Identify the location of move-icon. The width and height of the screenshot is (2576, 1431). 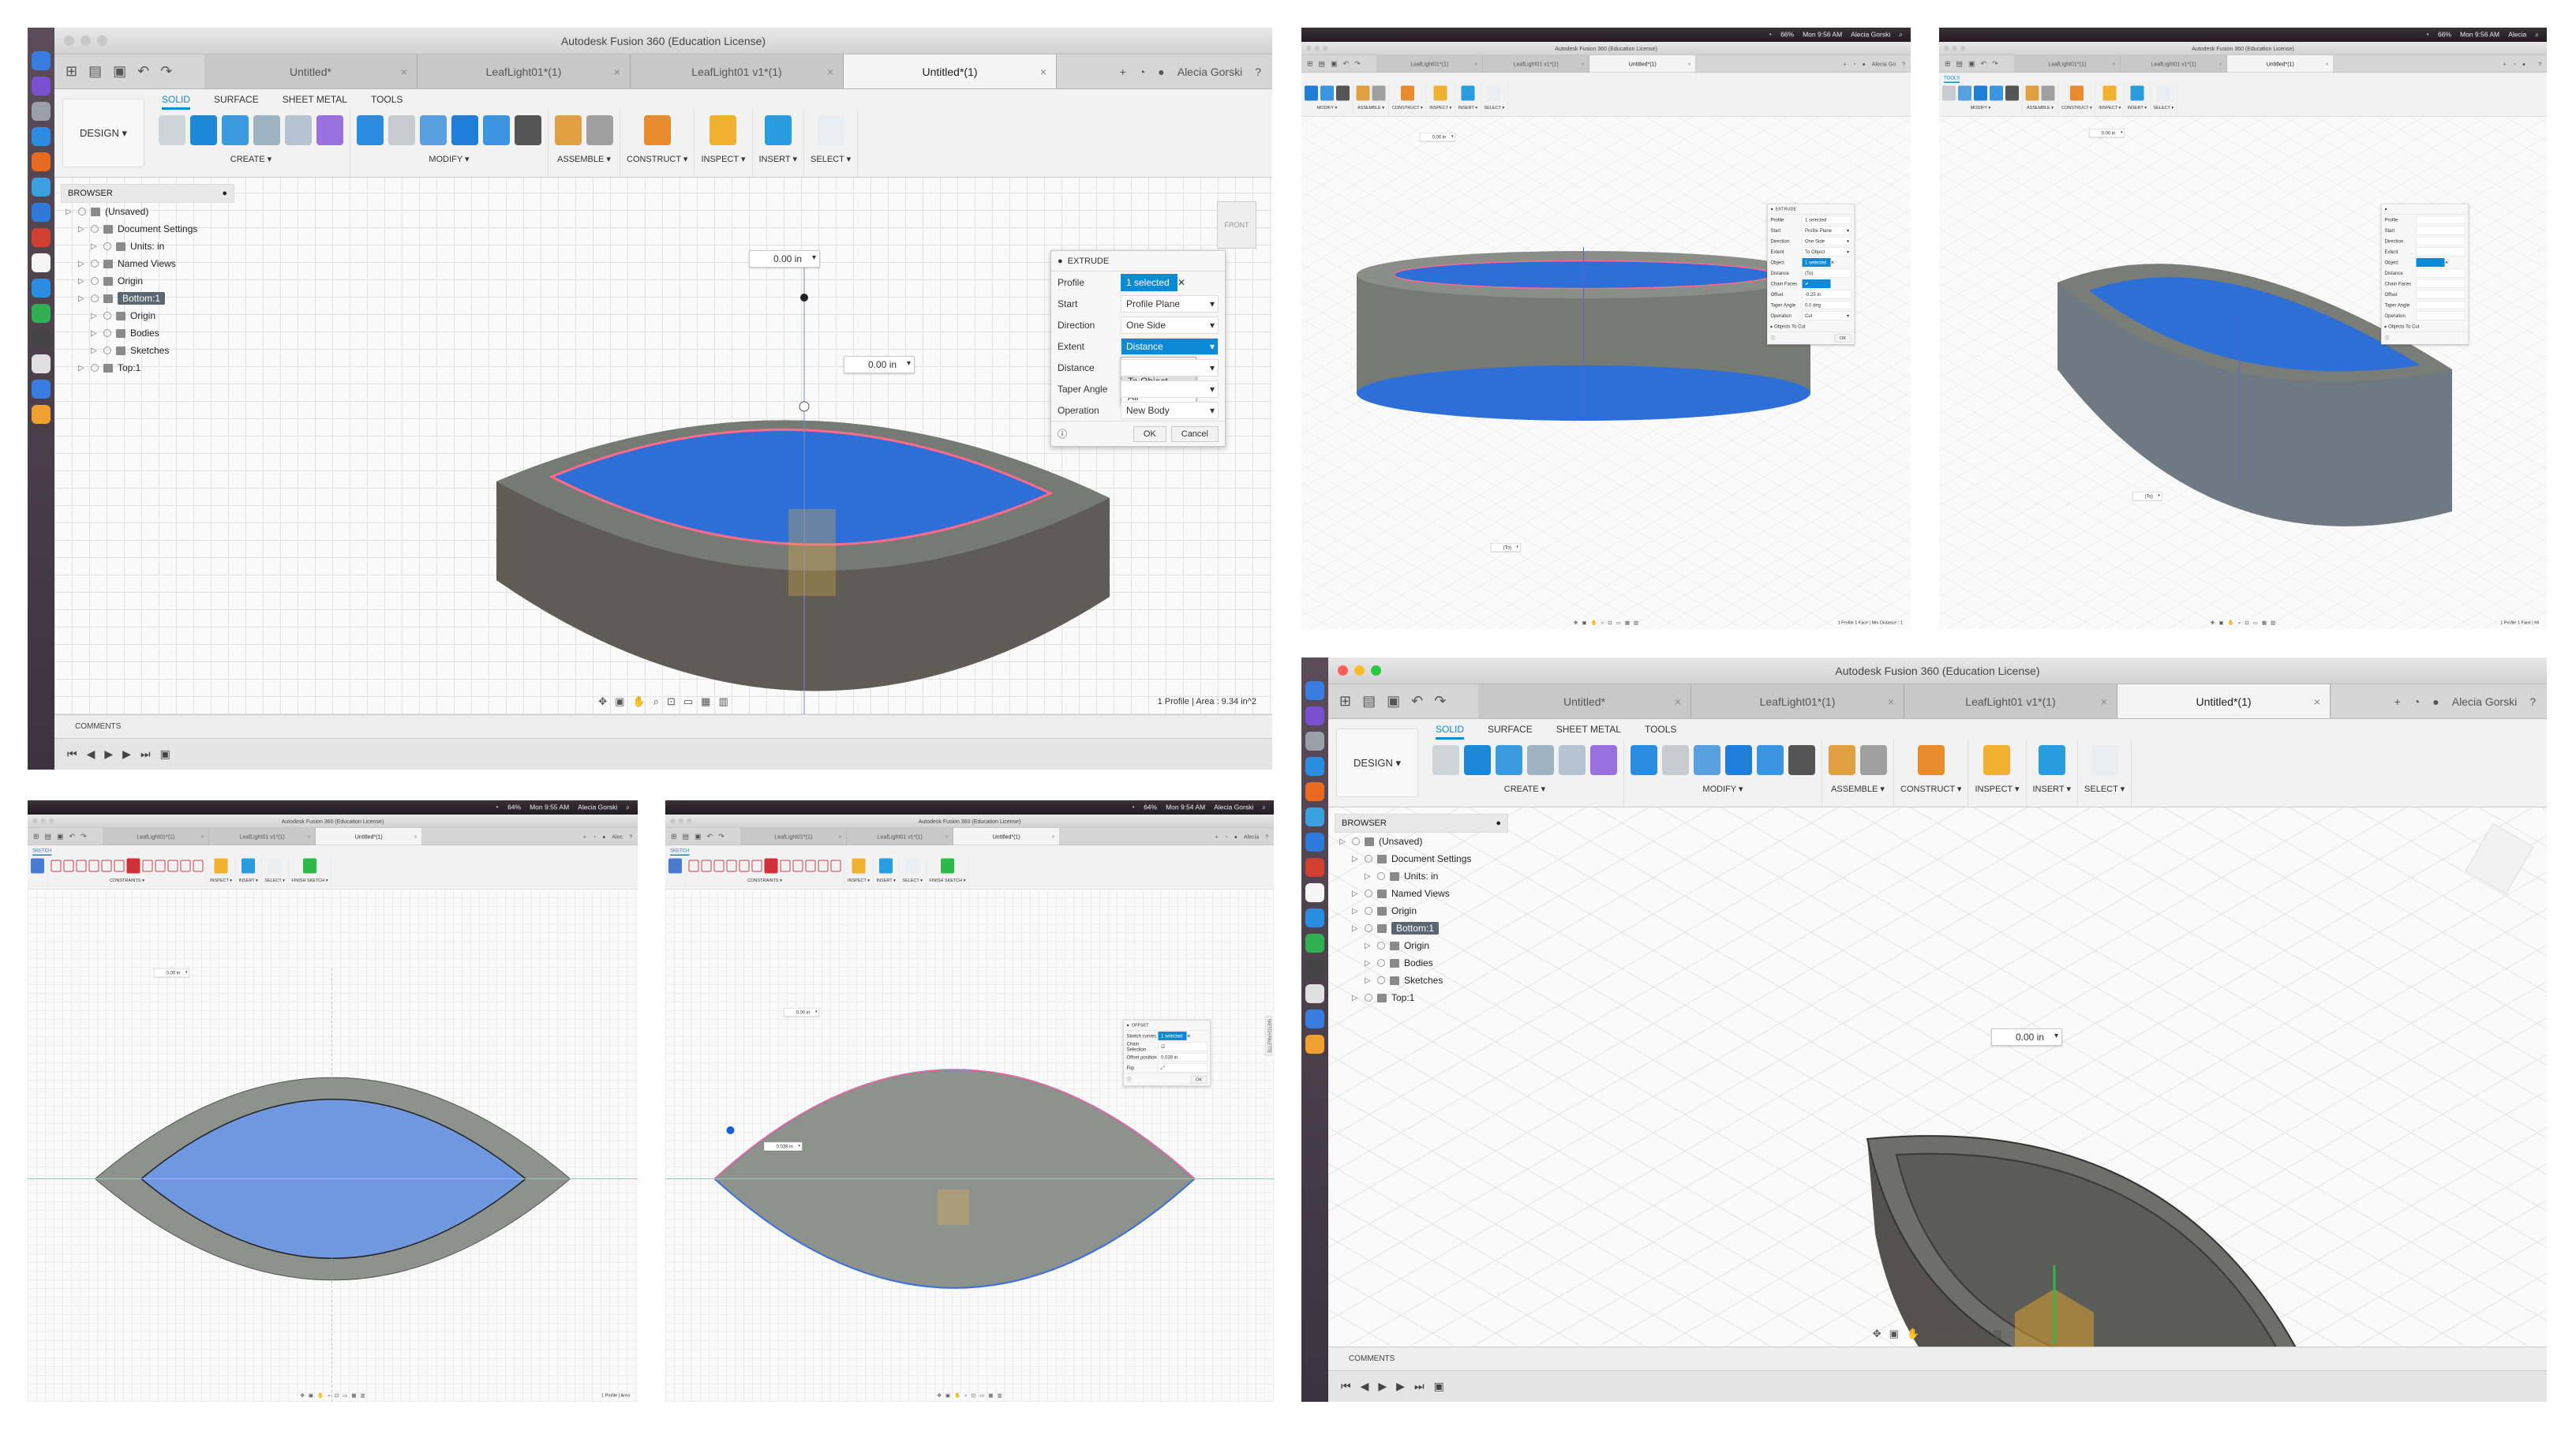
(1343, 93).